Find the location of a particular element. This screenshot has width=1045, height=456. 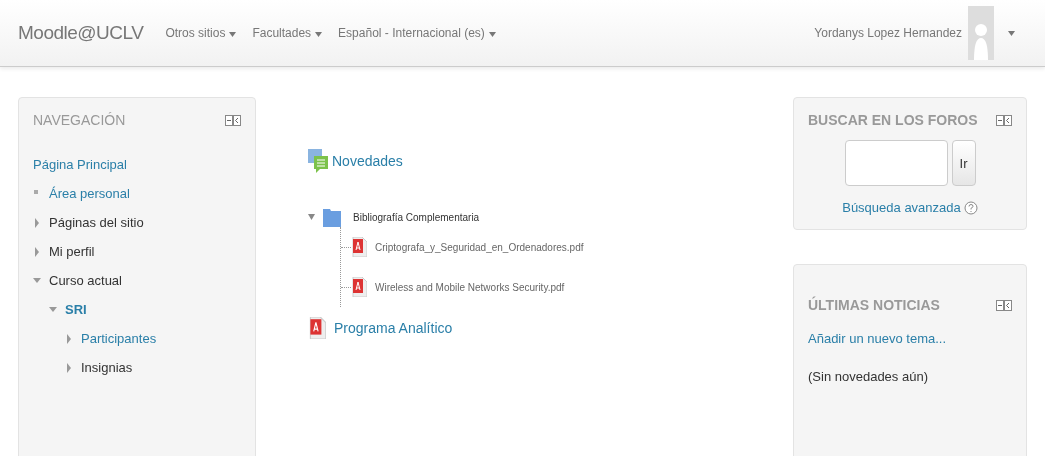

avatar-icon is located at coordinates (981, 33).